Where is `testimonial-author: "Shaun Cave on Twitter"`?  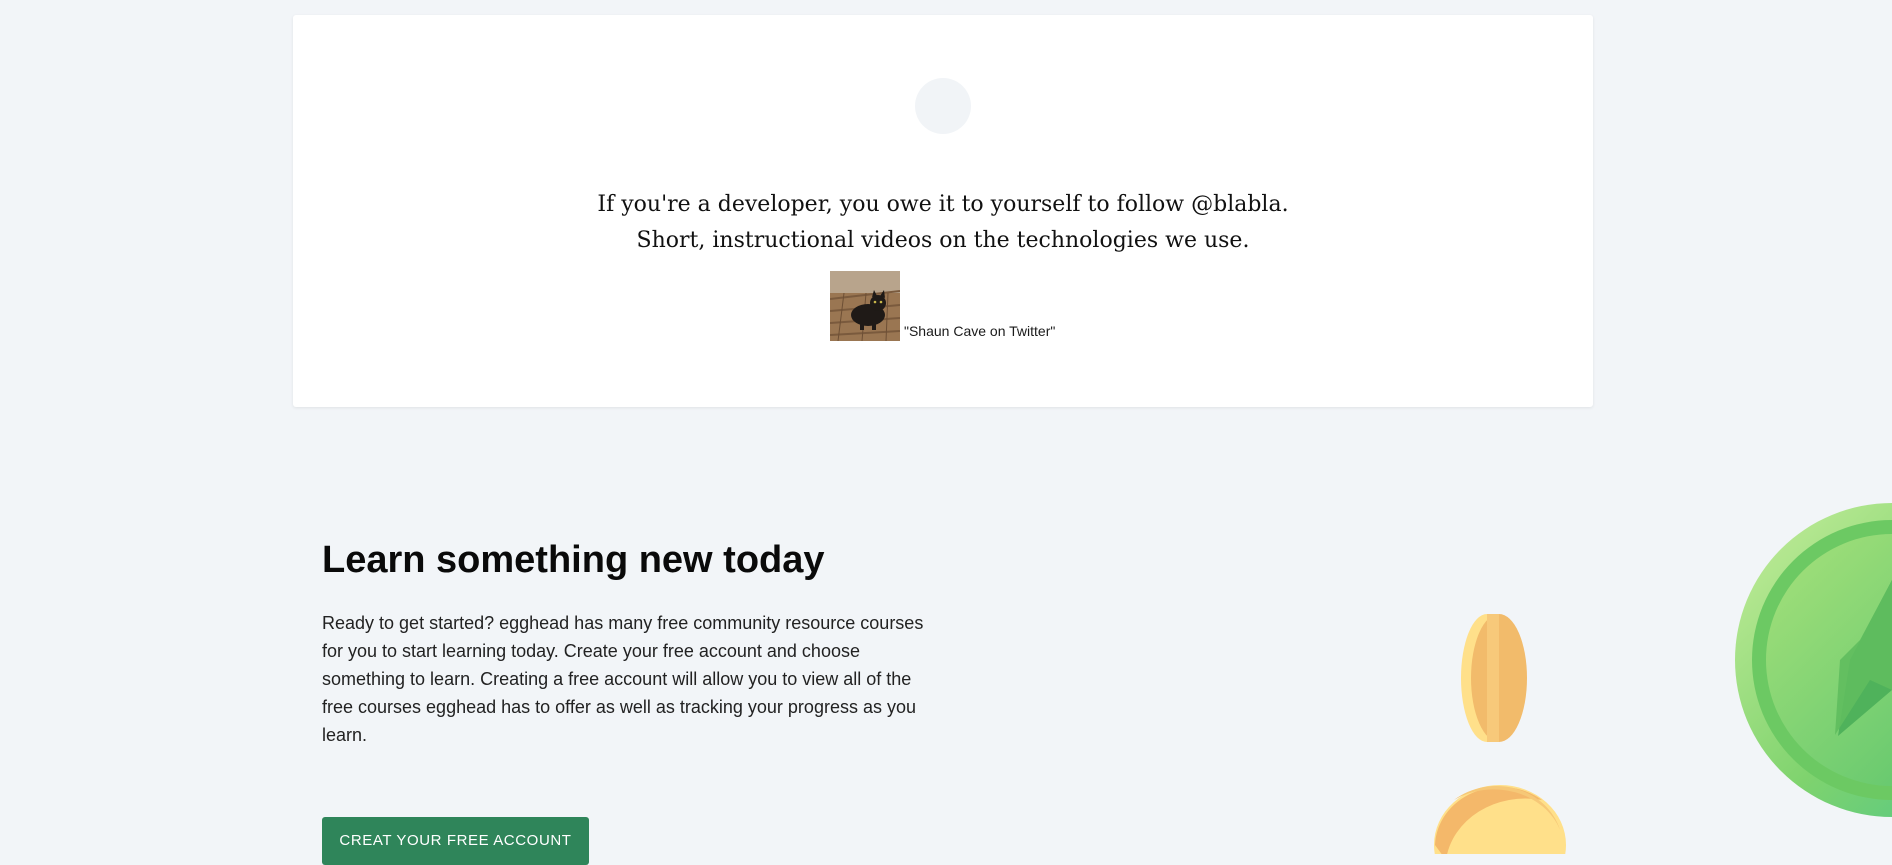 testimonial-author: "Shaun Cave on Twitter" is located at coordinates (942, 306).